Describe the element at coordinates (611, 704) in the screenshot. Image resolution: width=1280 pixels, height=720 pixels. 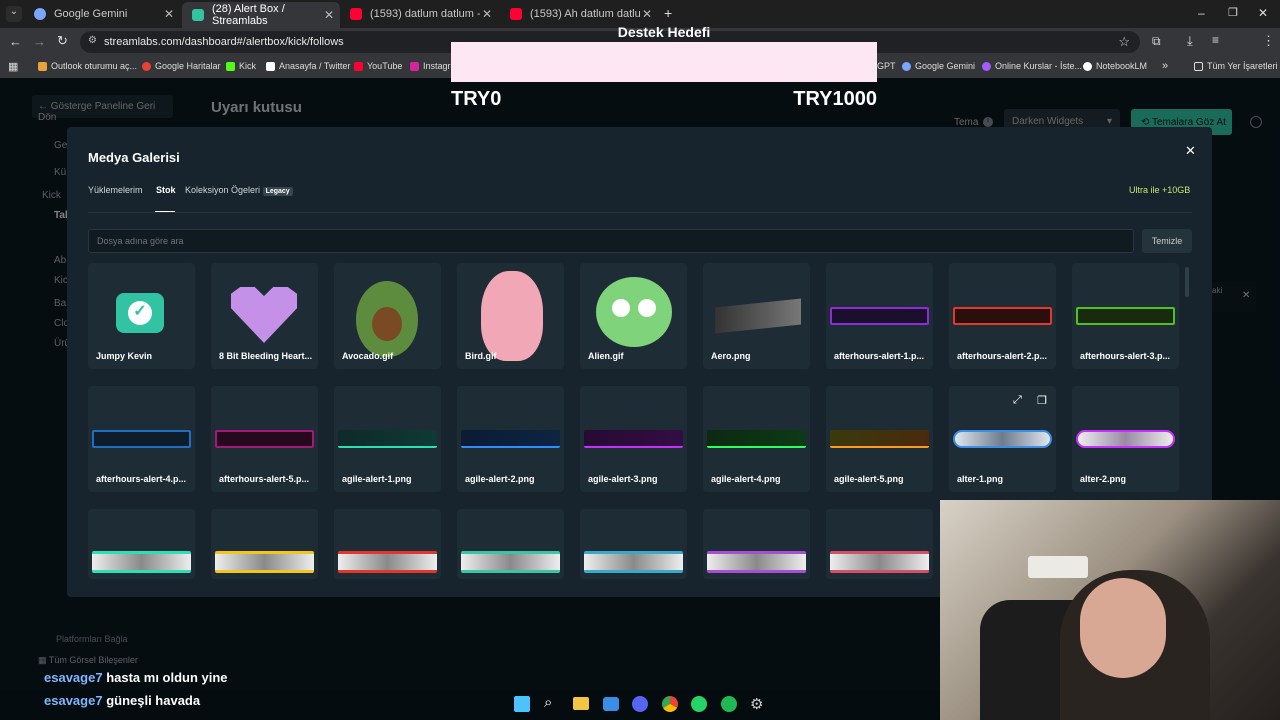
I see `mail-icon` at that location.